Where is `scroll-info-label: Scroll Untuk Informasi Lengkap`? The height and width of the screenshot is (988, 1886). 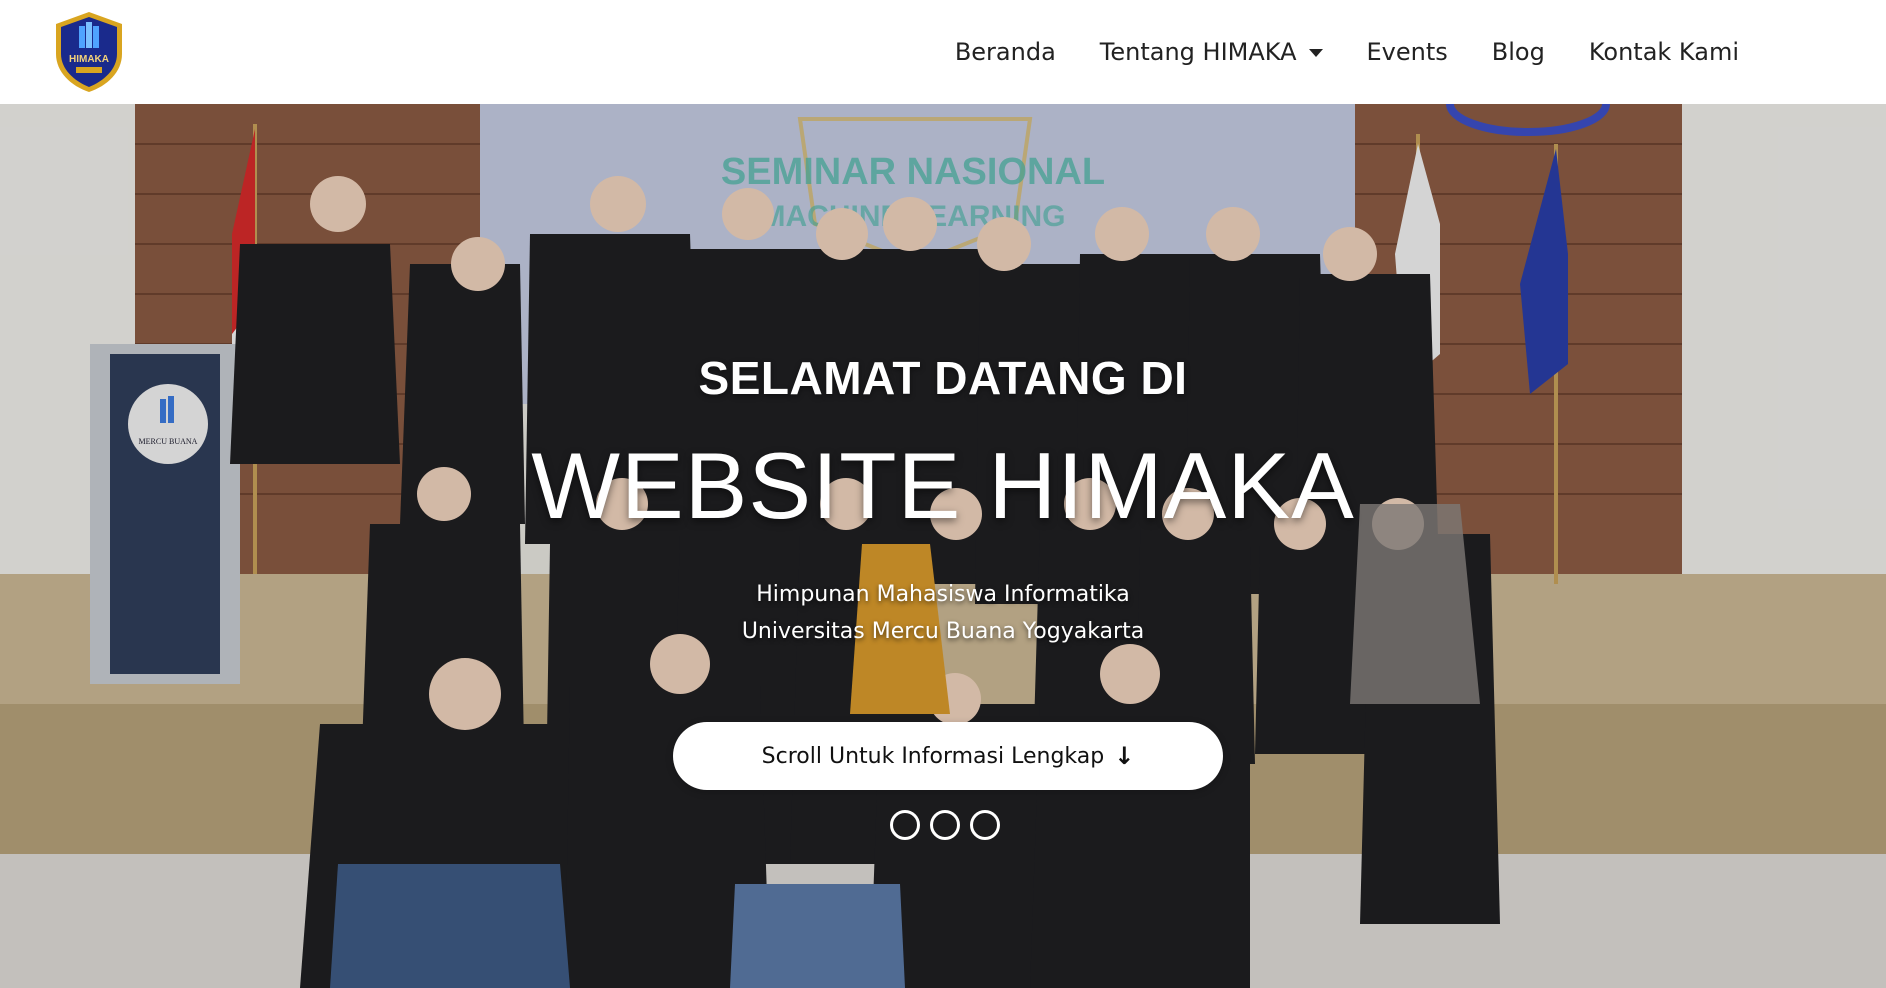
scroll-info-label: Scroll Untuk Informasi Lengkap is located at coordinates (933, 756).